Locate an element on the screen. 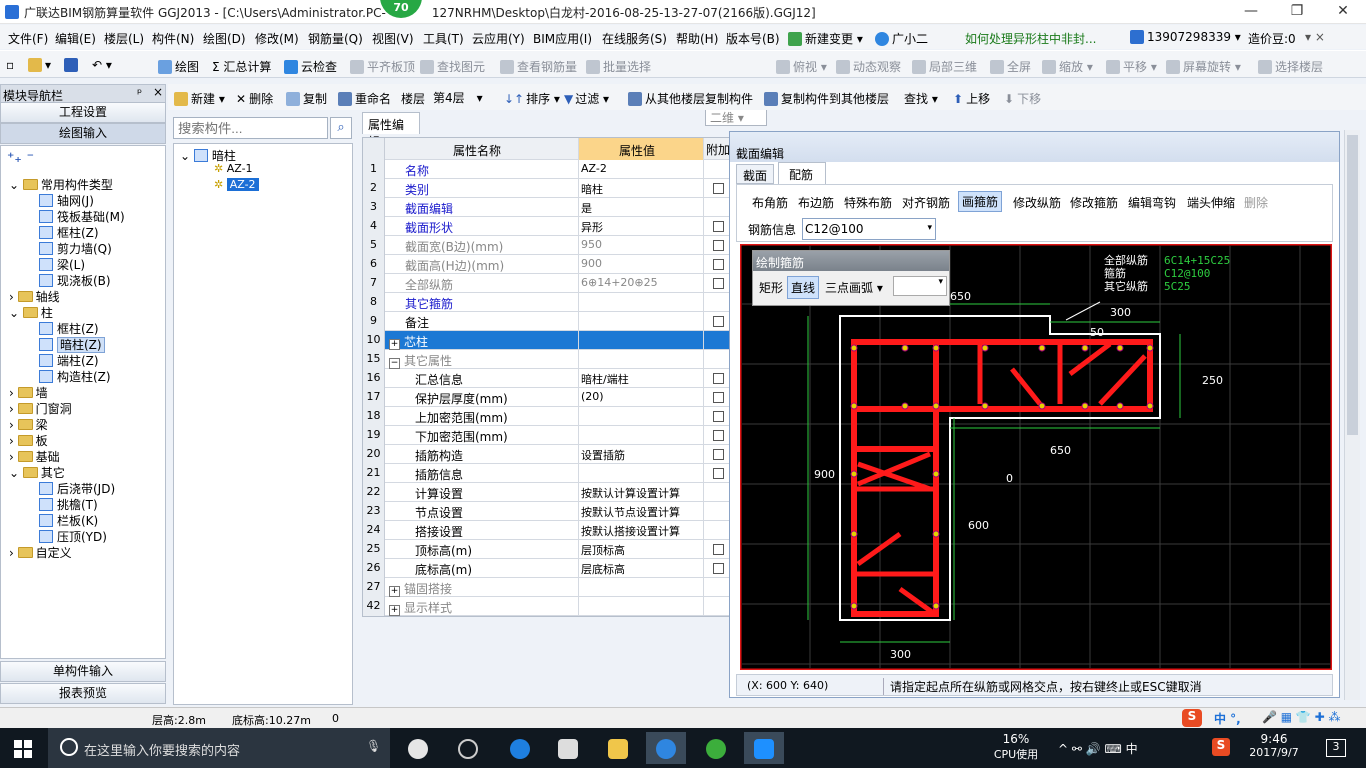 The height and width of the screenshot is (768, 1366). pan-button: 平移 ▾ is located at coordinates (1131, 66).